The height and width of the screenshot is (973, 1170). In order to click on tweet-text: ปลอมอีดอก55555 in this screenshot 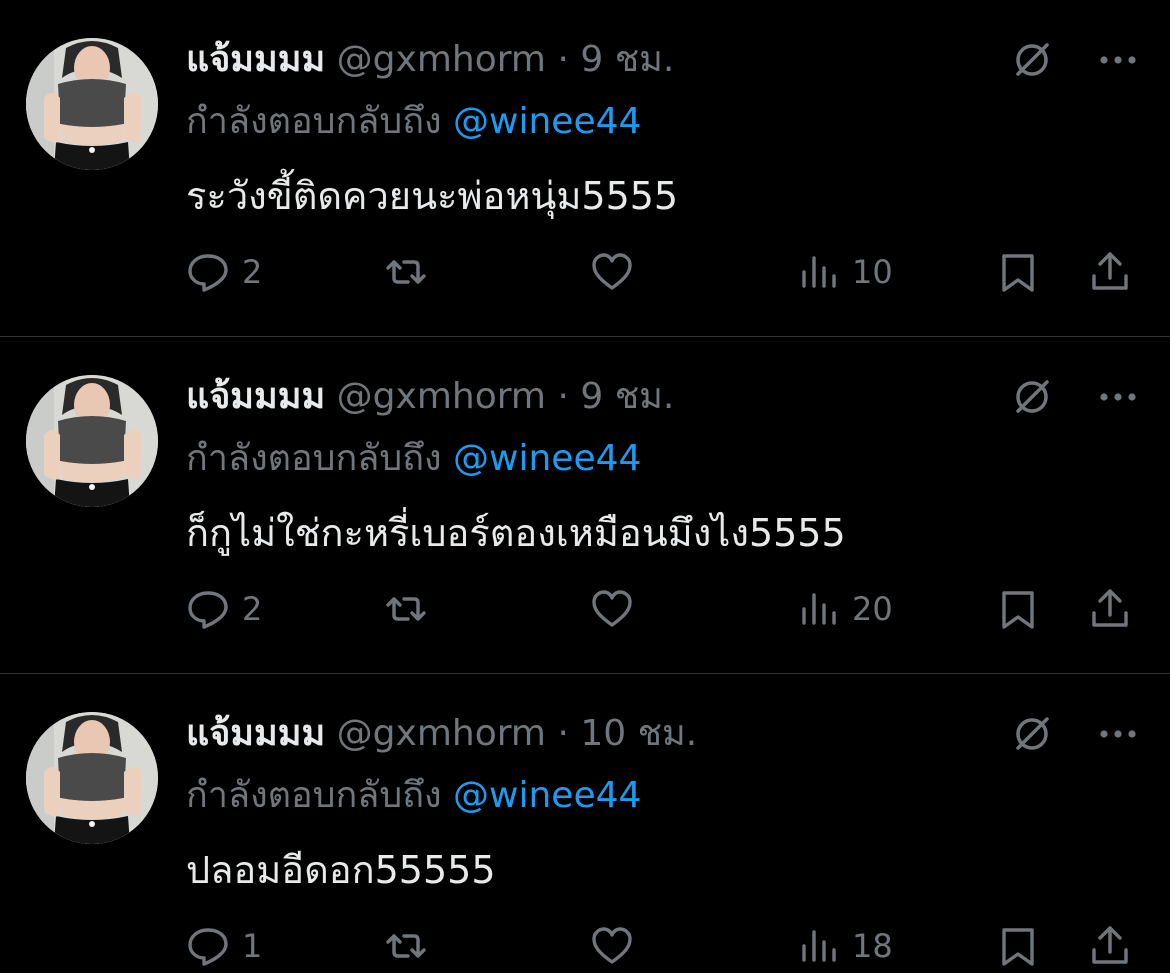, I will do `click(341, 870)`.